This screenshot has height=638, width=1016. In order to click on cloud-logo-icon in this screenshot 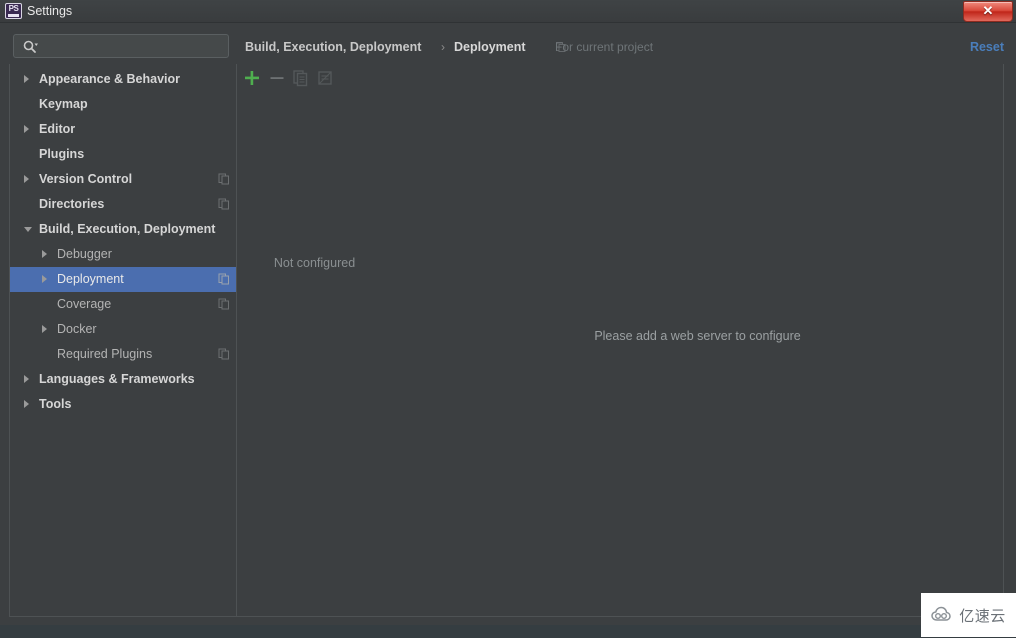, I will do `click(941, 613)`.